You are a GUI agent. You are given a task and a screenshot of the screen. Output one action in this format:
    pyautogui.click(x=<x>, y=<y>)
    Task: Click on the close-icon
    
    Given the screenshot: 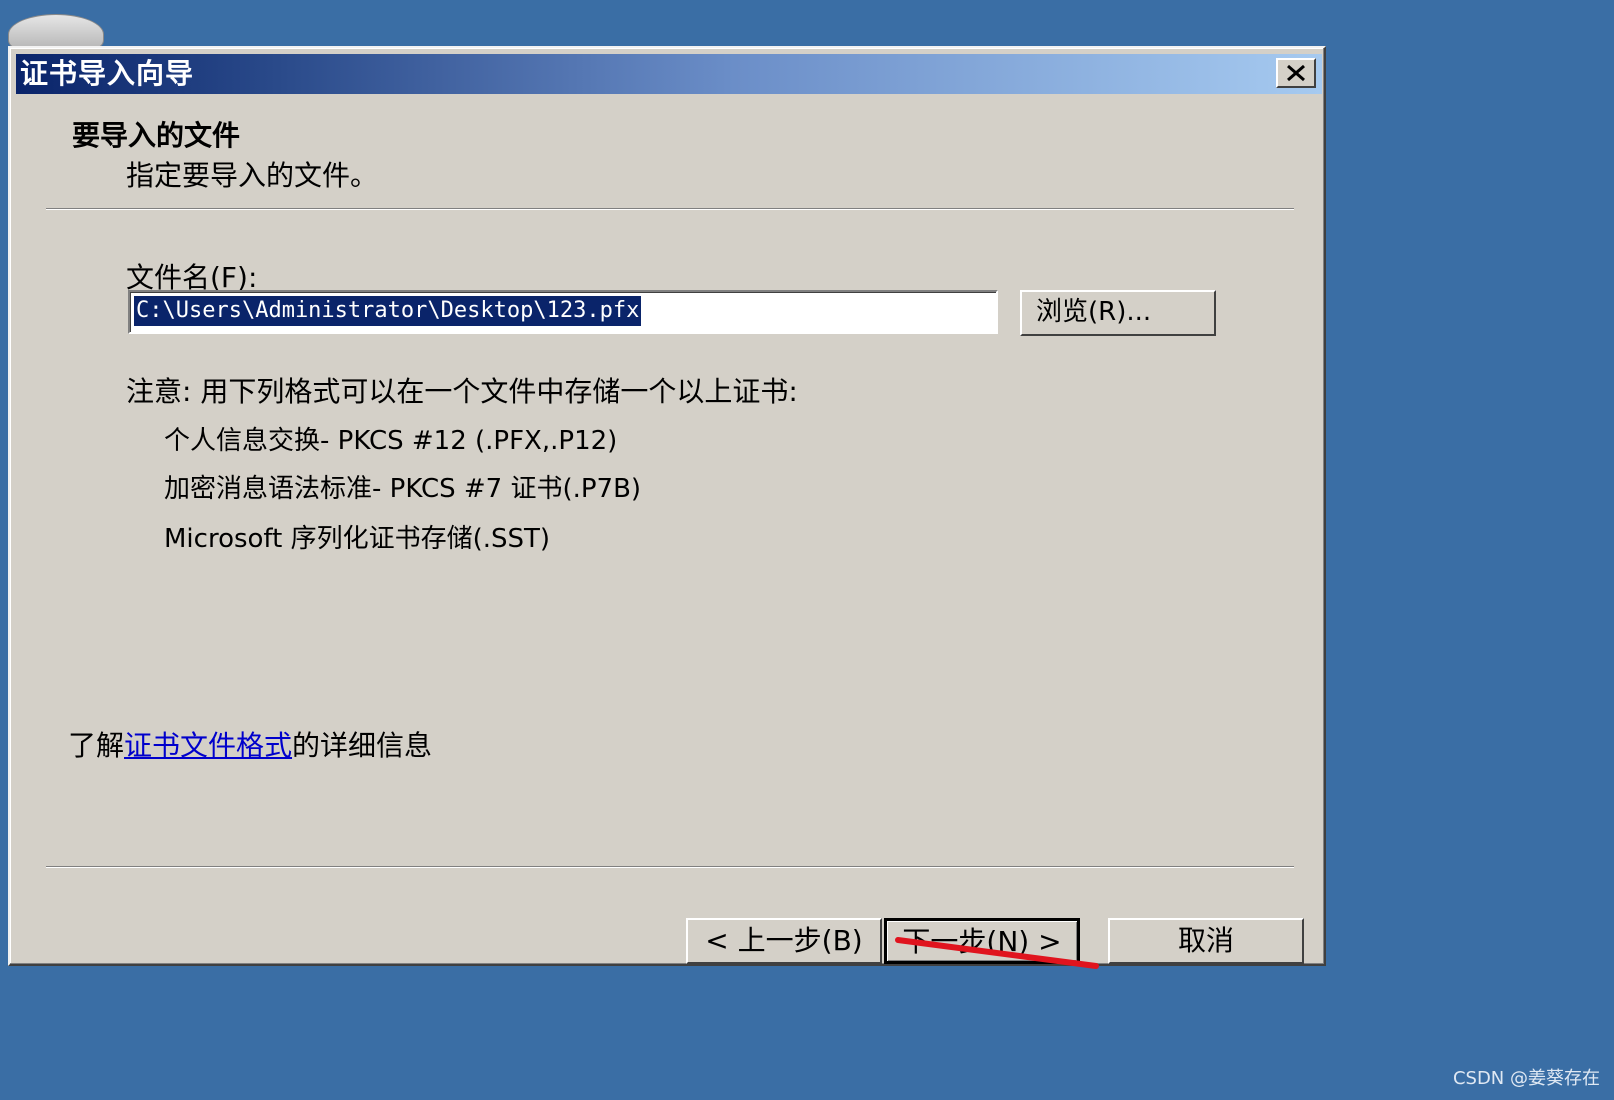 What is the action you would take?
    pyautogui.click(x=1296, y=73)
    